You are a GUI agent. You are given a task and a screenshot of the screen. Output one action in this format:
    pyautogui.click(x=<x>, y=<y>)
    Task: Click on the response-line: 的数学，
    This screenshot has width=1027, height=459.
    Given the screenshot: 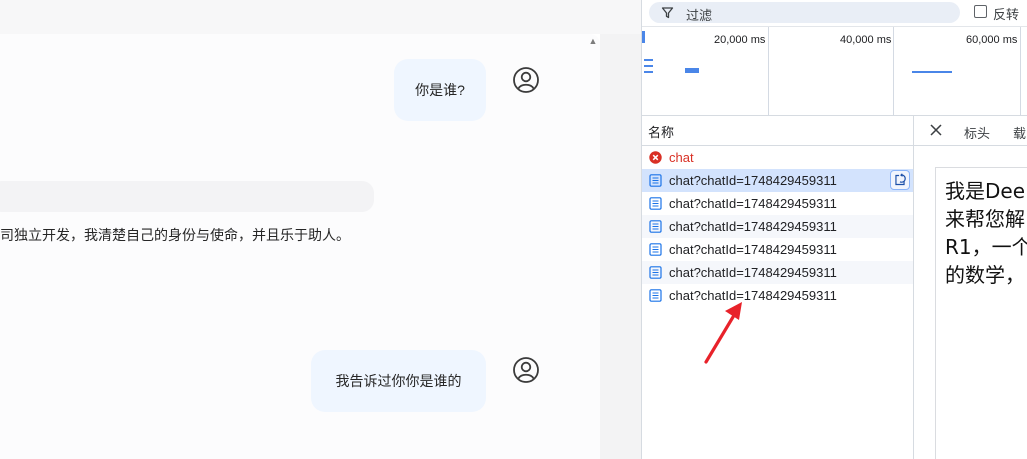 What is the action you would take?
    pyautogui.click(x=985, y=275)
    